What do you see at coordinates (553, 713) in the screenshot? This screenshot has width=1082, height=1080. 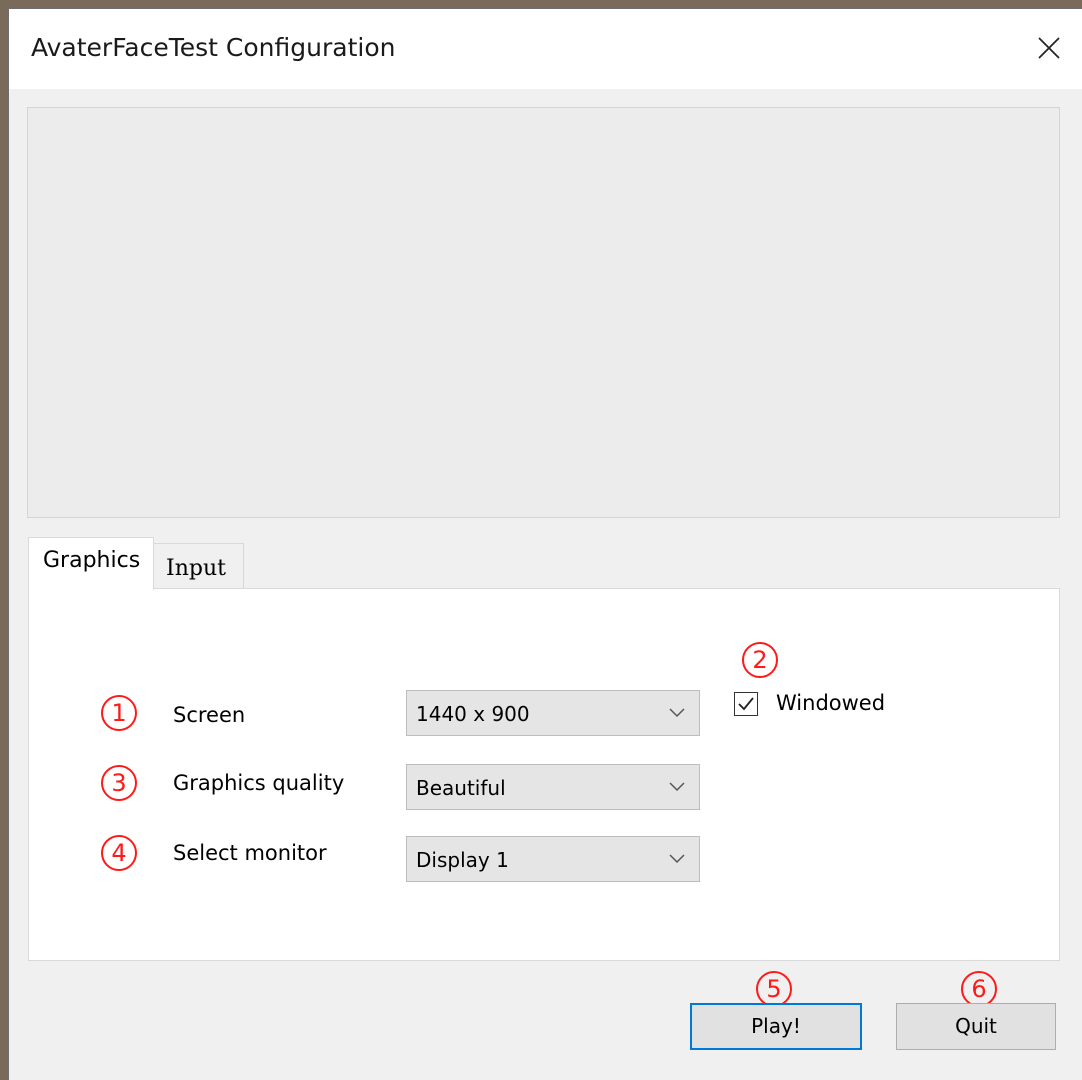 I see `screen-resolution-select: 1440 x 900` at bounding box center [553, 713].